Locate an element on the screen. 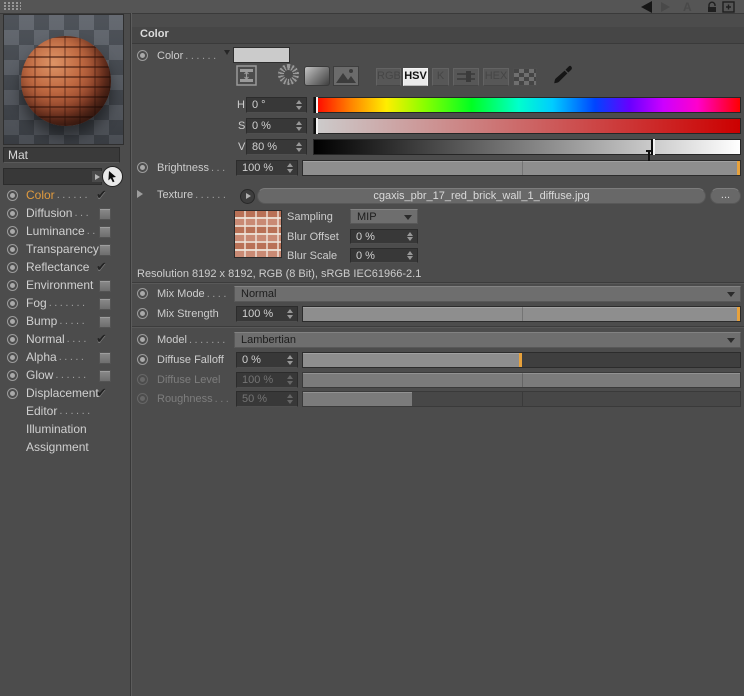  back-arrow-icon is located at coordinates (646, 7).